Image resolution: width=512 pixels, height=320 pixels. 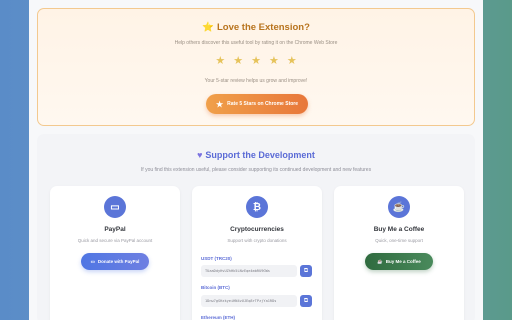 I want to click on rating-star-1-icon: ★, so click(x=220, y=61).